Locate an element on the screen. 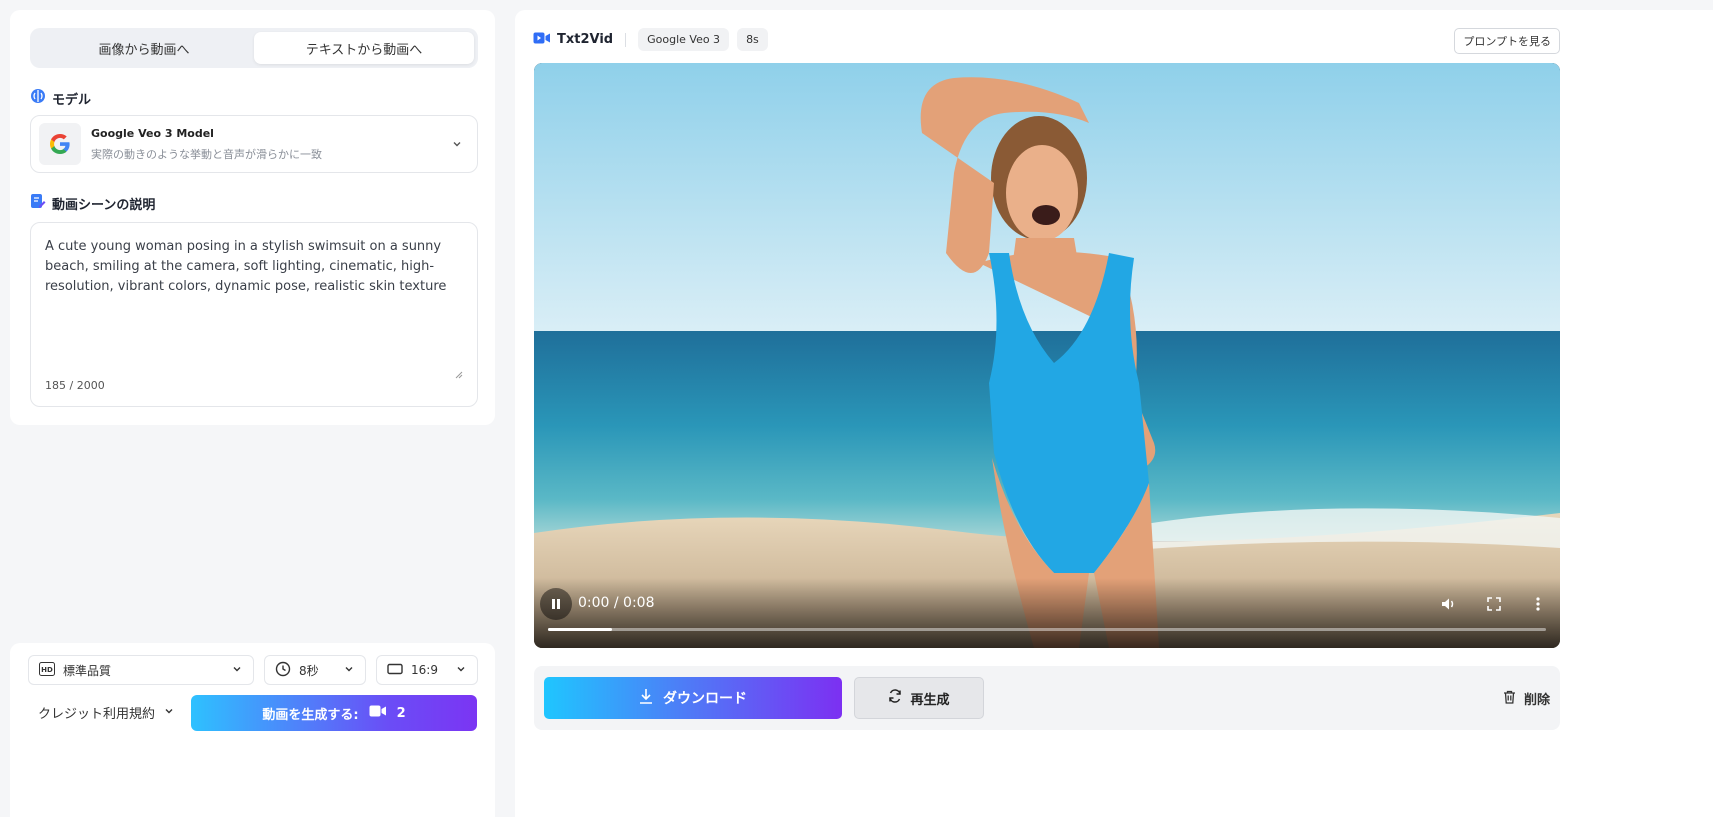  aspect-ratio-icon is located at coordinates (395, 670).